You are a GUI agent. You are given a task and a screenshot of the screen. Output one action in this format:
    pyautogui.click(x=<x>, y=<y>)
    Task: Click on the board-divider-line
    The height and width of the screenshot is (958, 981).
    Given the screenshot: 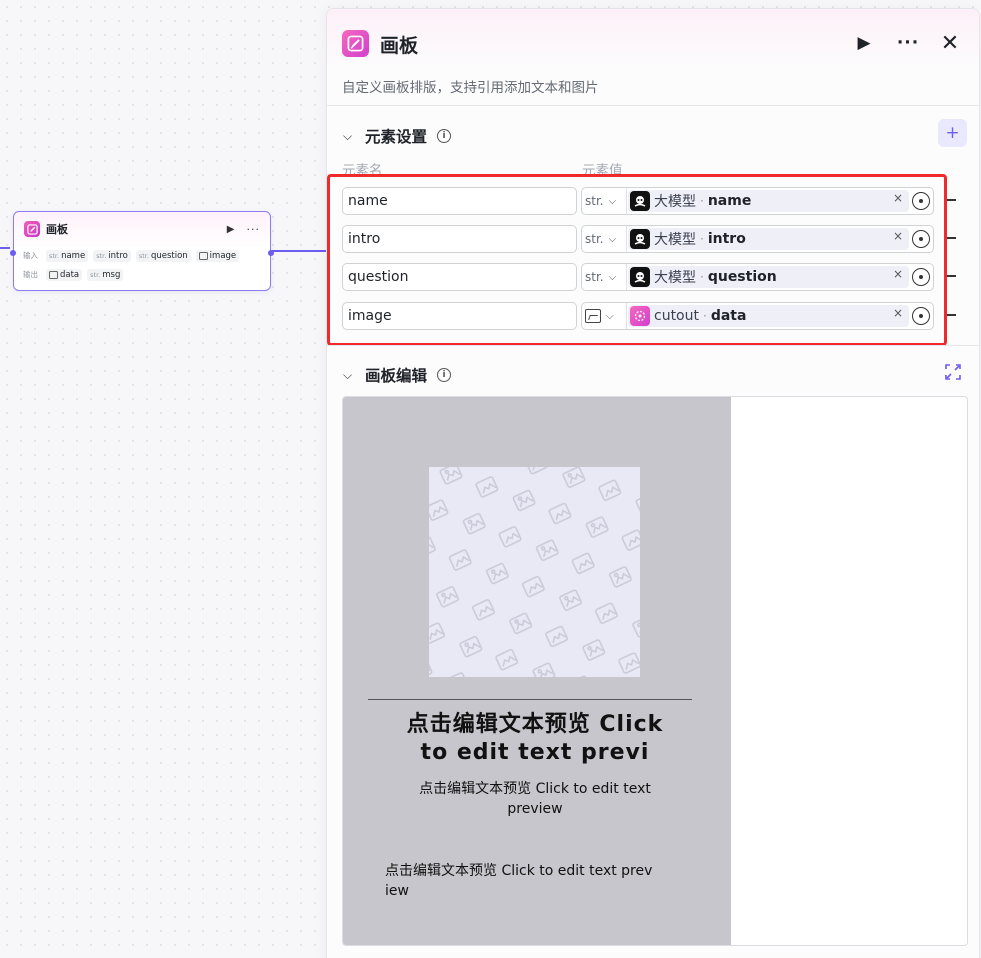 What is the action you would take?
    pyautogui.click(x=530, y=699)
    